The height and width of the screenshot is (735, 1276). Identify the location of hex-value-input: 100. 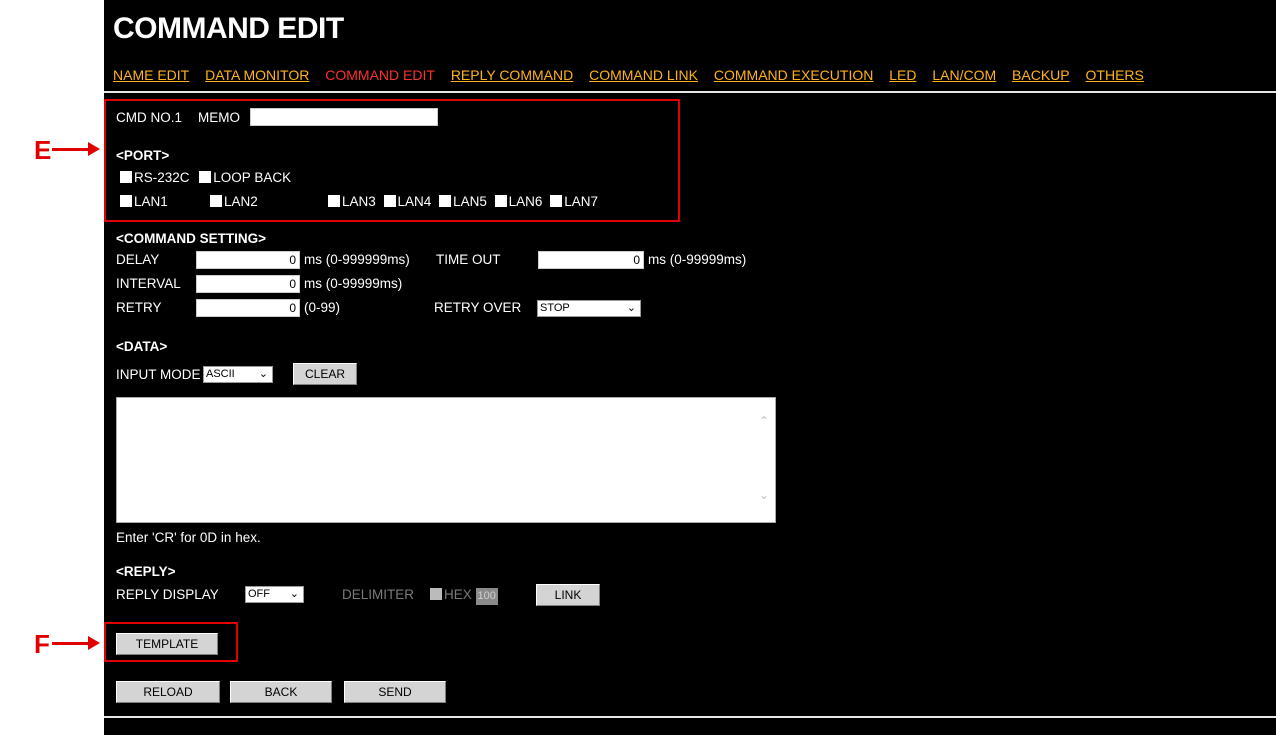
(486, 596).